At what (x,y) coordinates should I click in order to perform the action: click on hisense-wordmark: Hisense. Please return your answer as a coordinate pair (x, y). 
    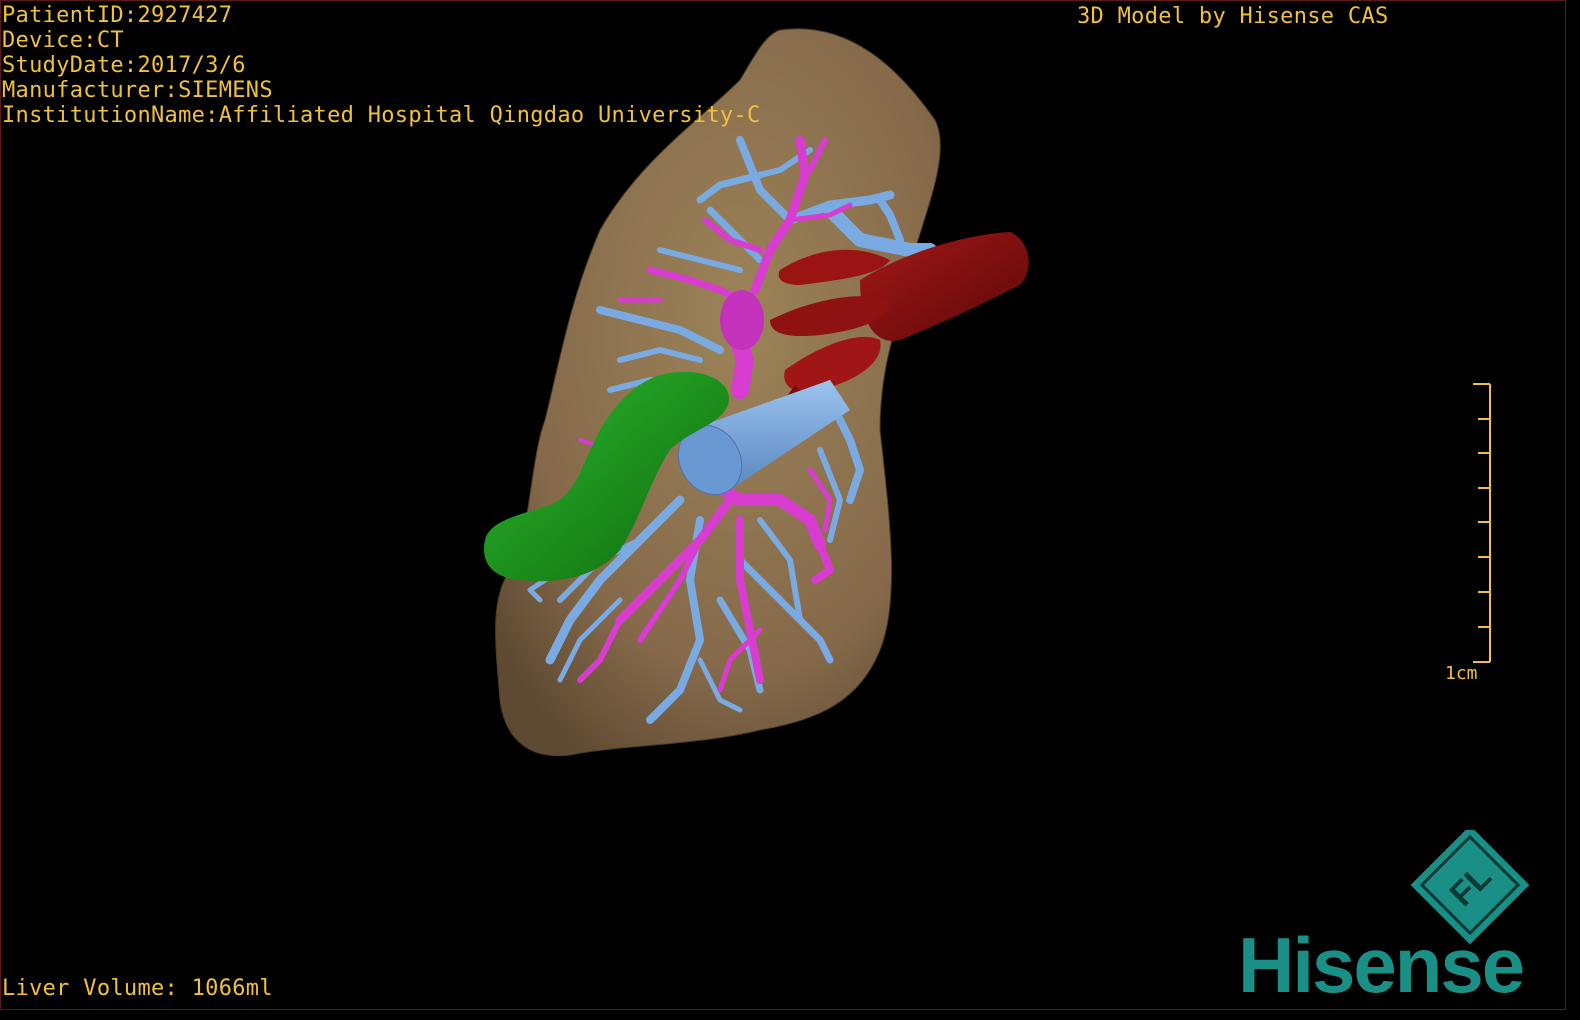
    Looking at the image, I should click on (1381, 965).